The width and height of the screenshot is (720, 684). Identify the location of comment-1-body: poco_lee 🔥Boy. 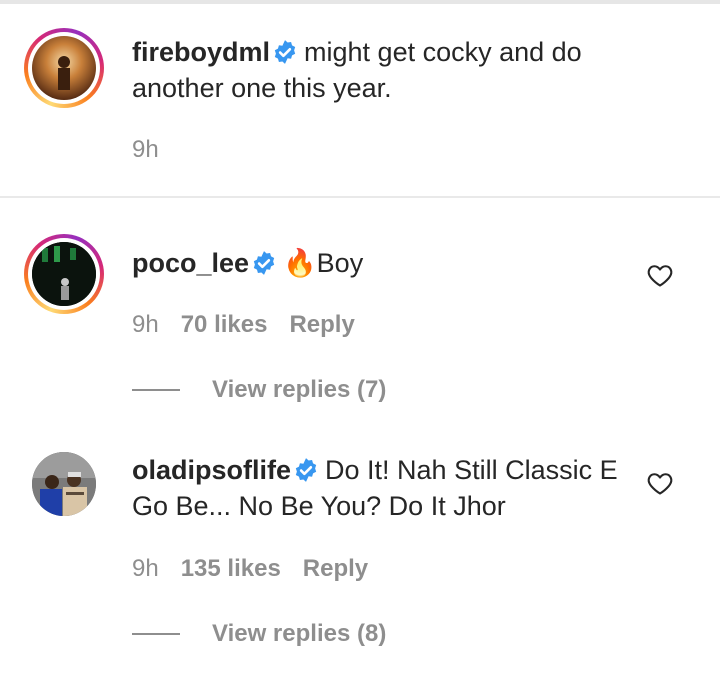
(382, 263).